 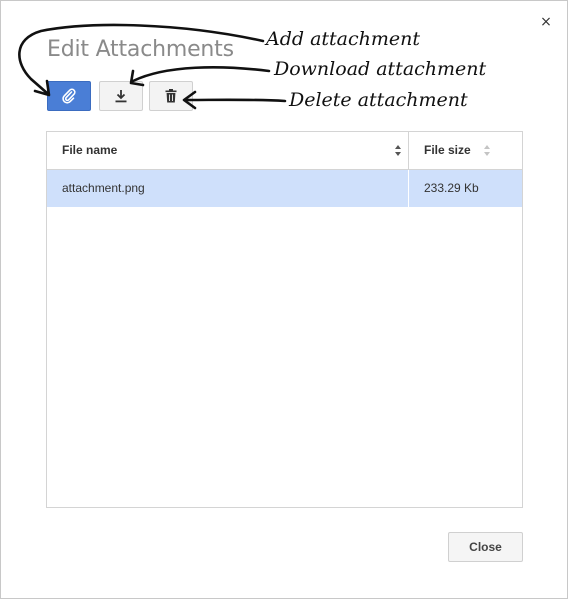 I want to click on annotation-add-attachment: Add attachment, so click(x=343, y=39).